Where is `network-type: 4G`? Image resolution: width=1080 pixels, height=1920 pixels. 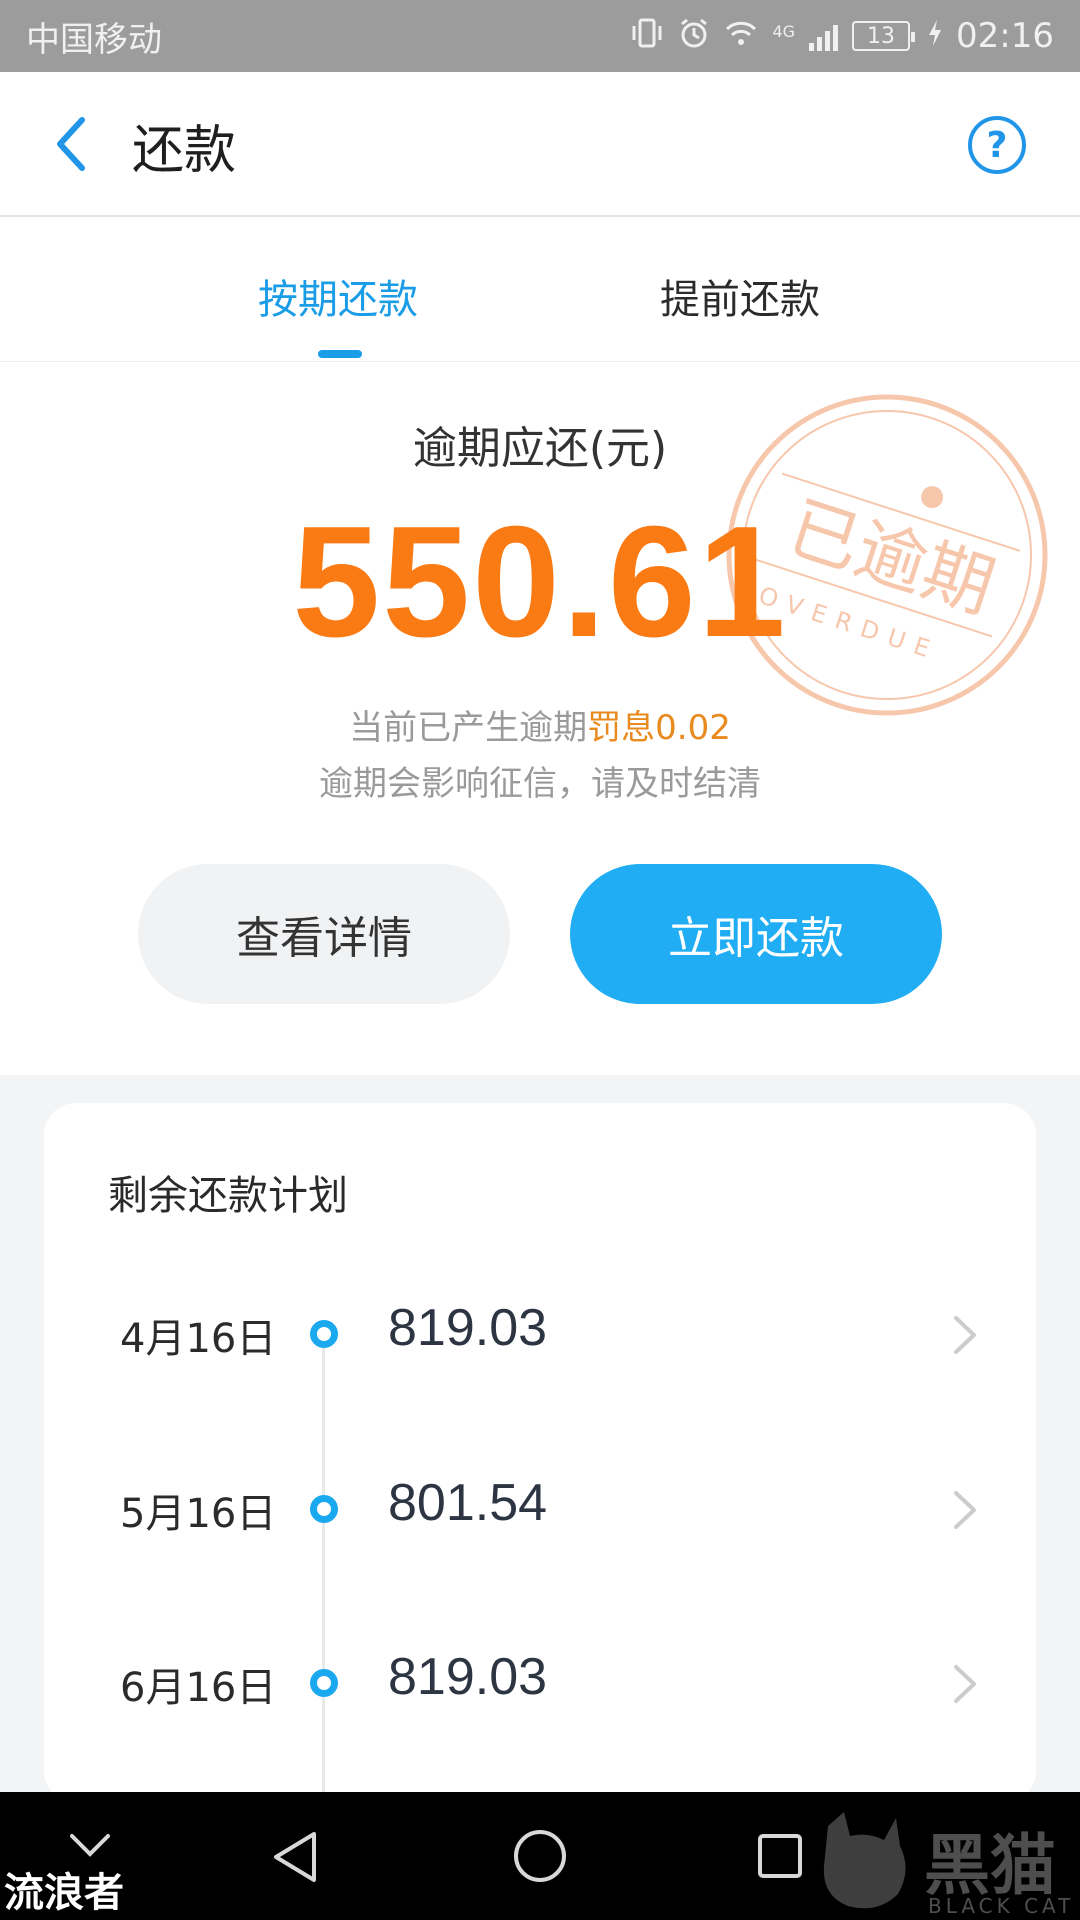
network-type: 4G is located at coordinates (784, 31).